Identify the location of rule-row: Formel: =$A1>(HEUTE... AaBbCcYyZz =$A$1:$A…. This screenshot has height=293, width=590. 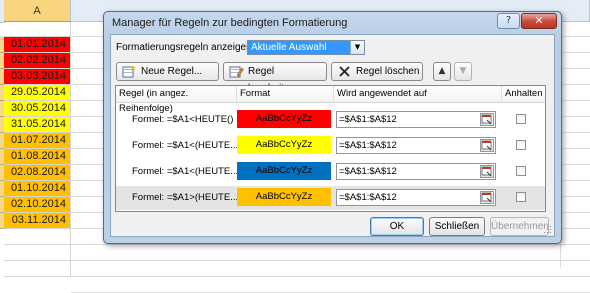
(330, 198).